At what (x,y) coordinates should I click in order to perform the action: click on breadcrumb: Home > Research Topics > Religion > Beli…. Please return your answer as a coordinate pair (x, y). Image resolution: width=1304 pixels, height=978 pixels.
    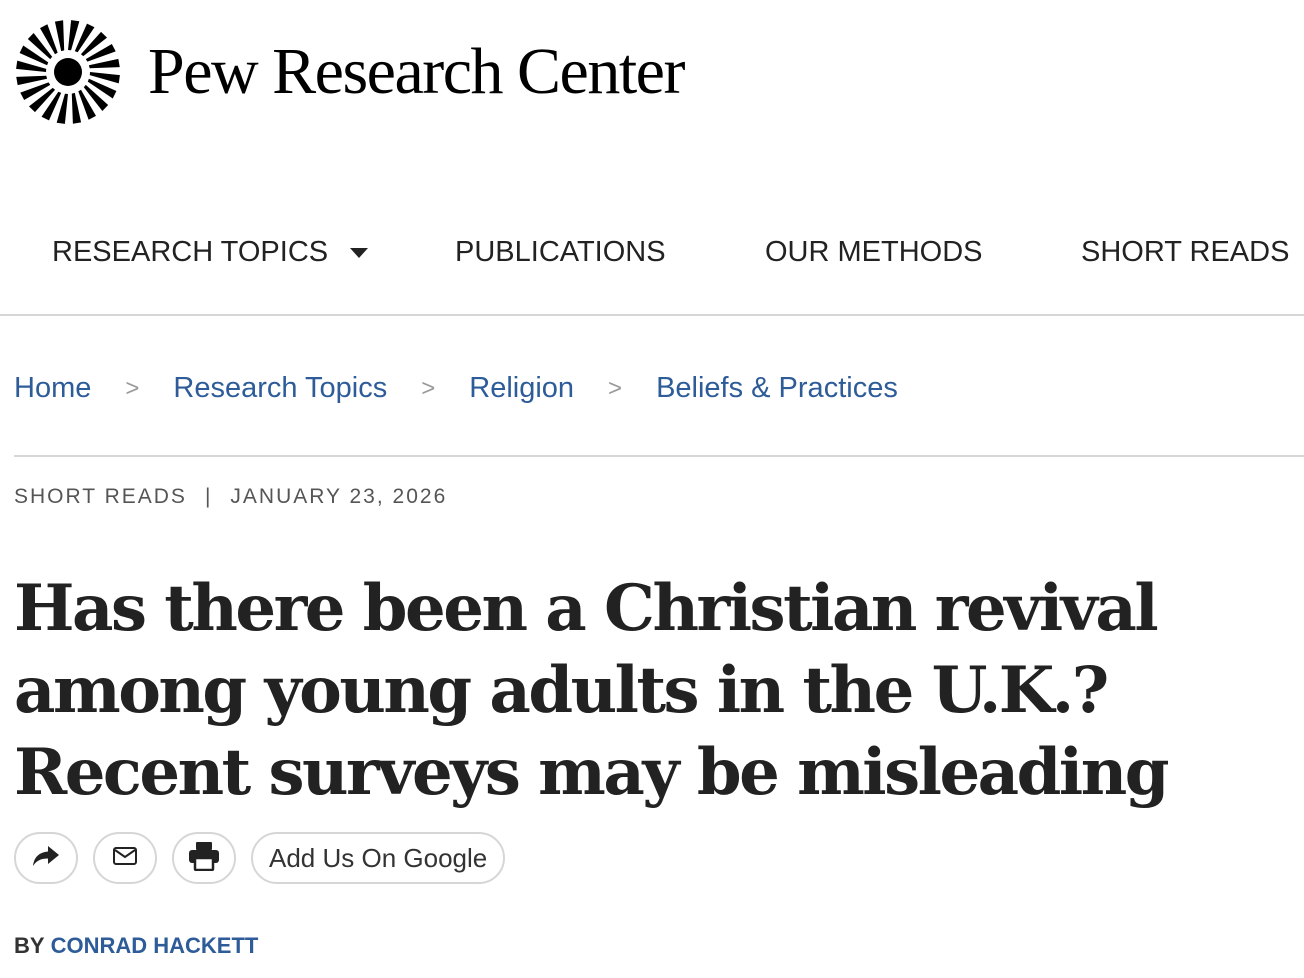
    Looking at the image, I should click on (456, 388).